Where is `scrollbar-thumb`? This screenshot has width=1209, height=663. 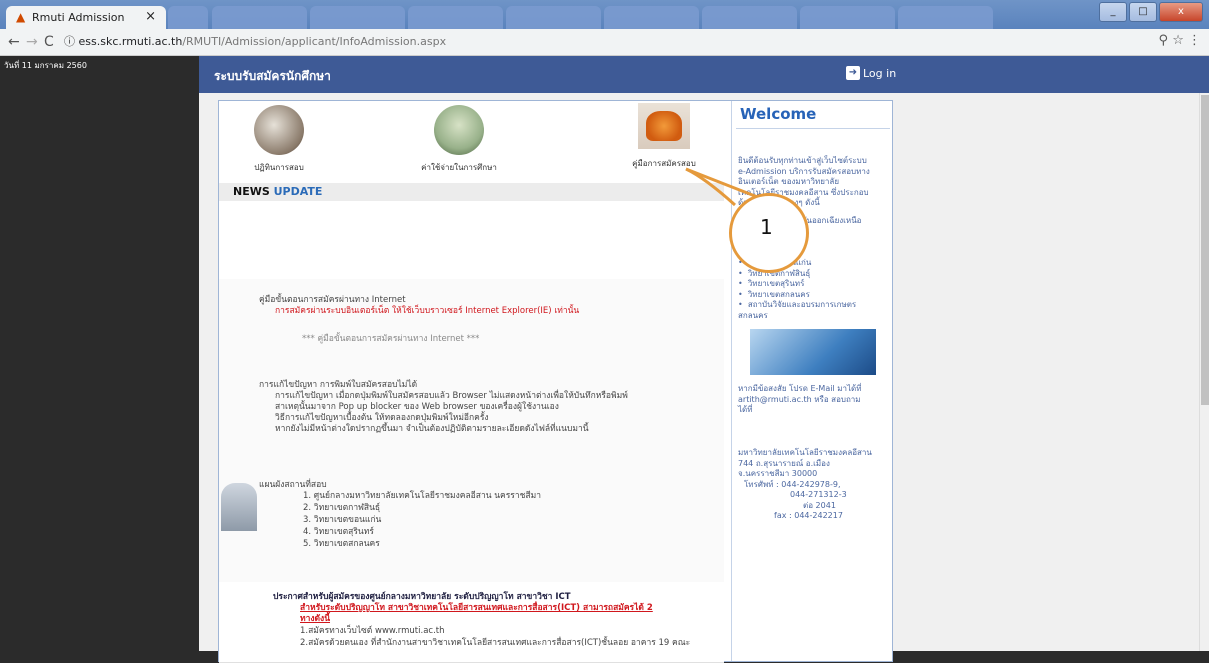 scrollbar-thumb is located at coordinates (1205, 250).